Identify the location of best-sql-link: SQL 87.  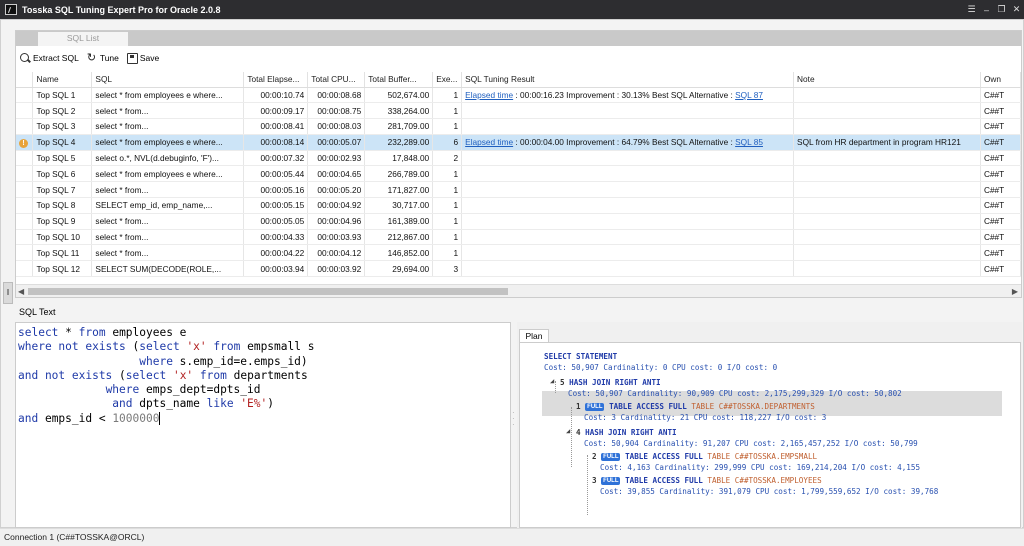
(749, 95).